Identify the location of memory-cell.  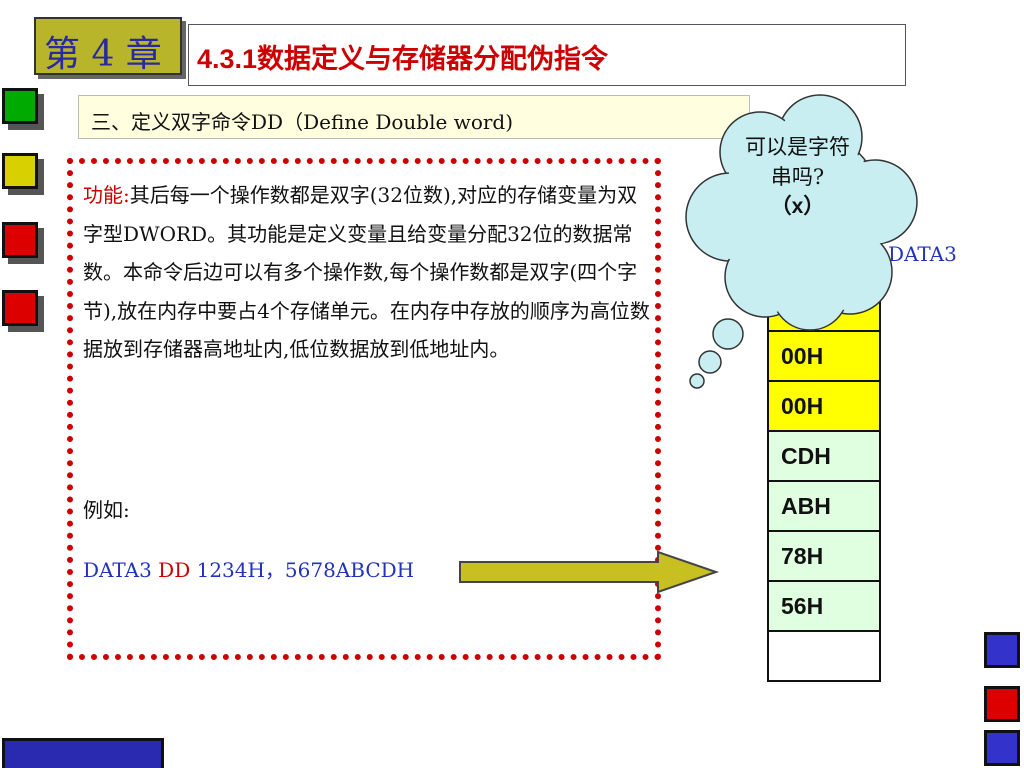
(824, 656).